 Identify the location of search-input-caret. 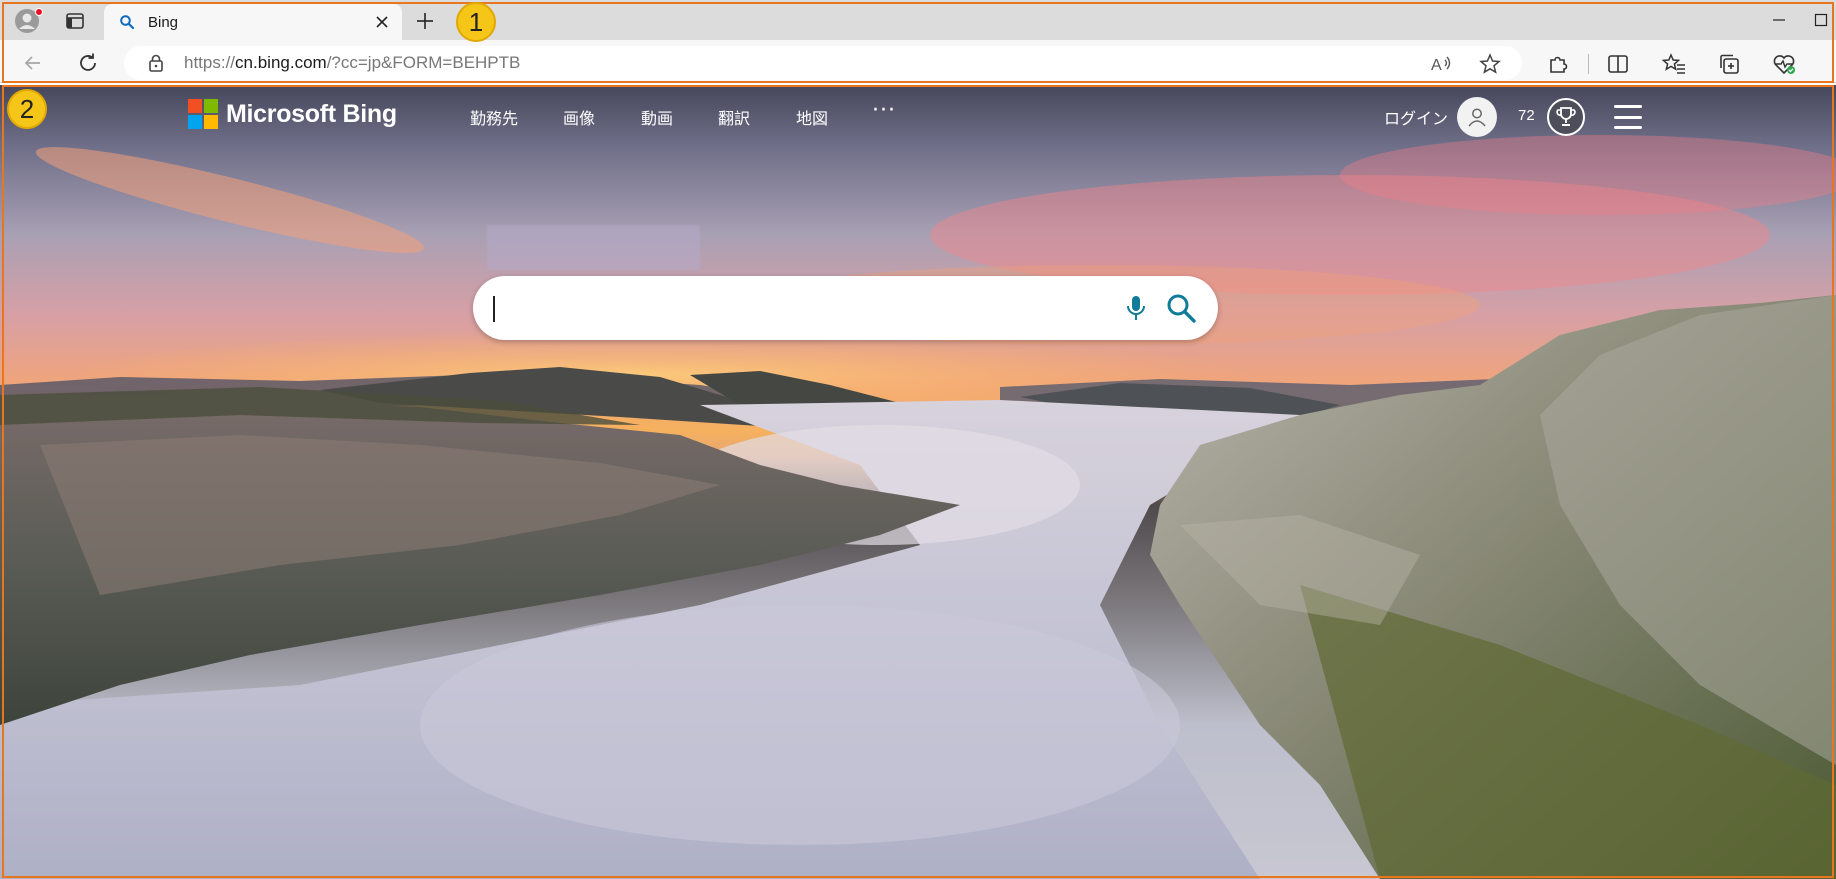
(494, 309).